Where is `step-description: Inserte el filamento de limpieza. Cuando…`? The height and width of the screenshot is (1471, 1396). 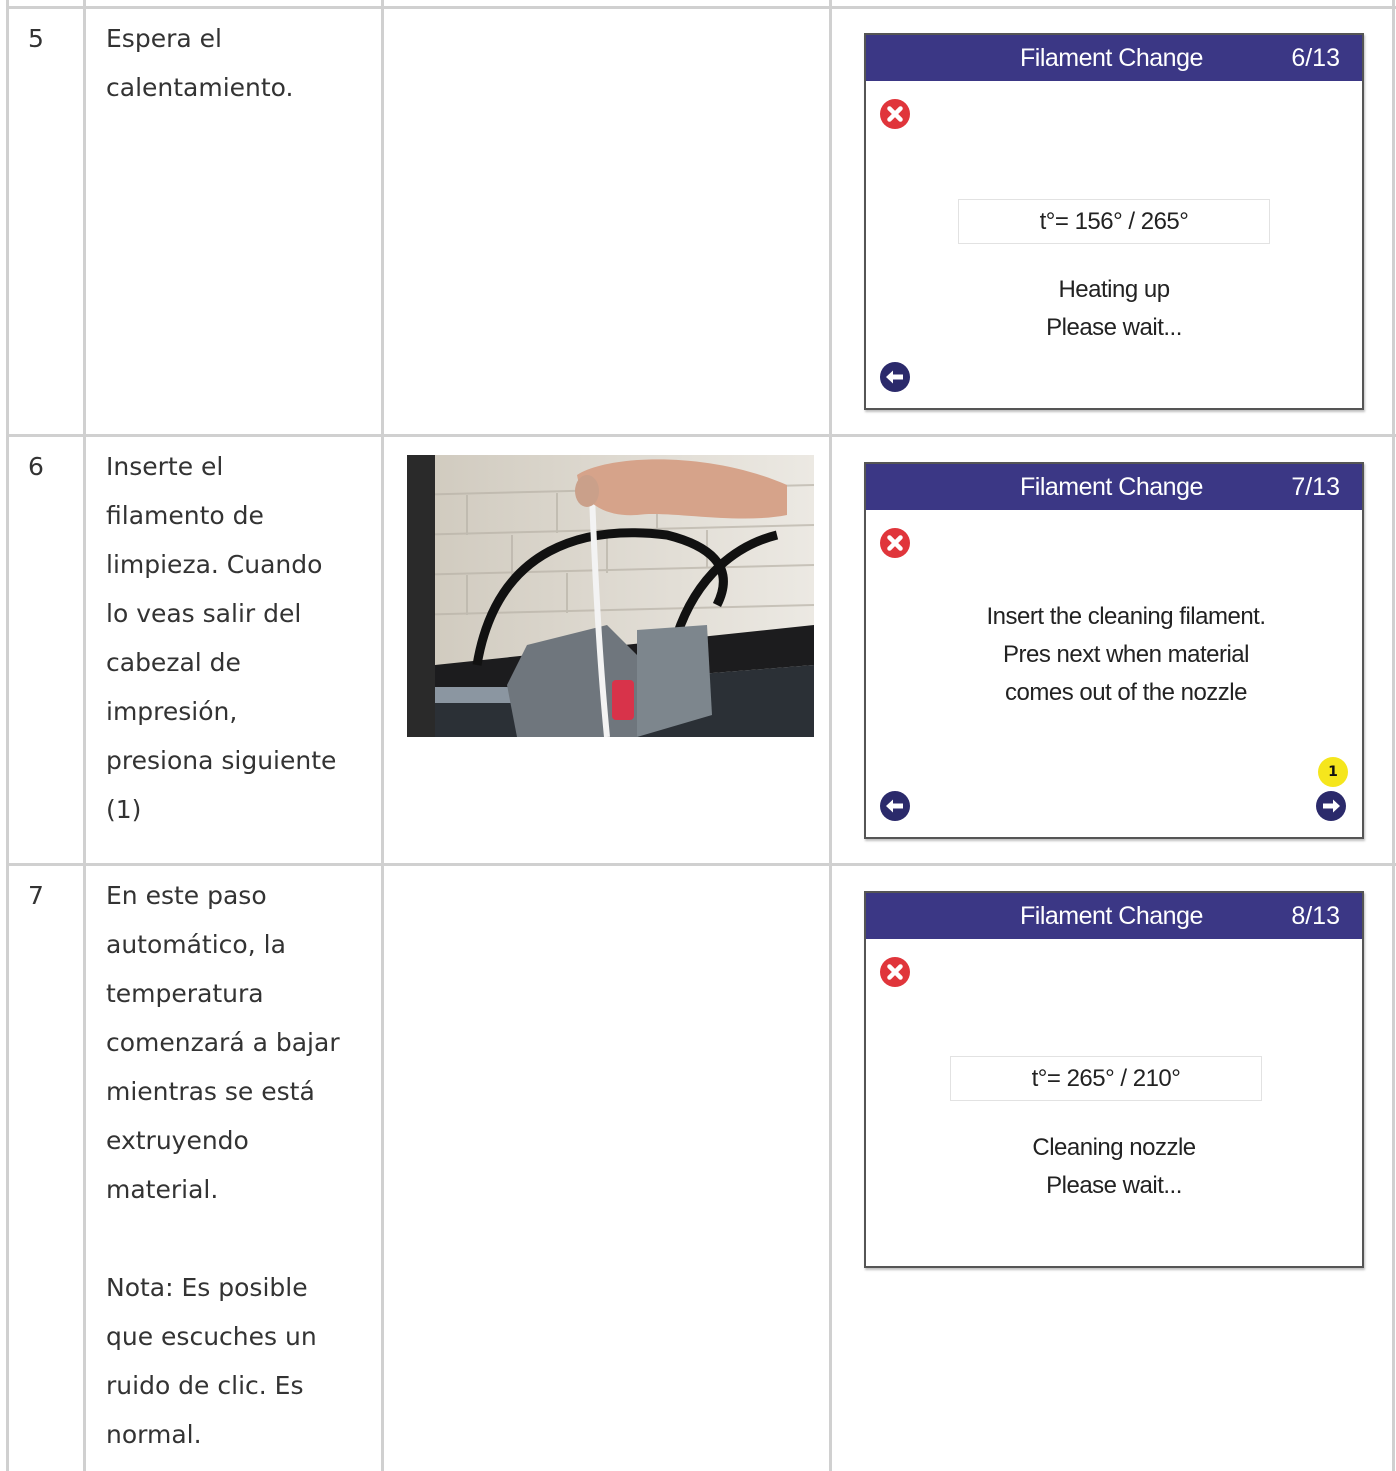
step-description: Inserte el filamento de limpieza. Cuando… is located at coordinates (221, 638).